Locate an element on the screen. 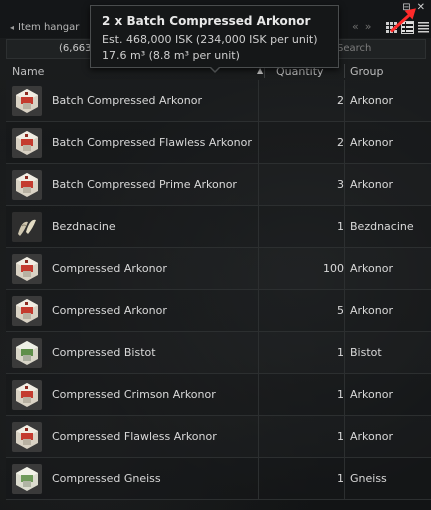 This screenshot has height=510, width=431. forward-button: » is located at coordinates (368, 26).